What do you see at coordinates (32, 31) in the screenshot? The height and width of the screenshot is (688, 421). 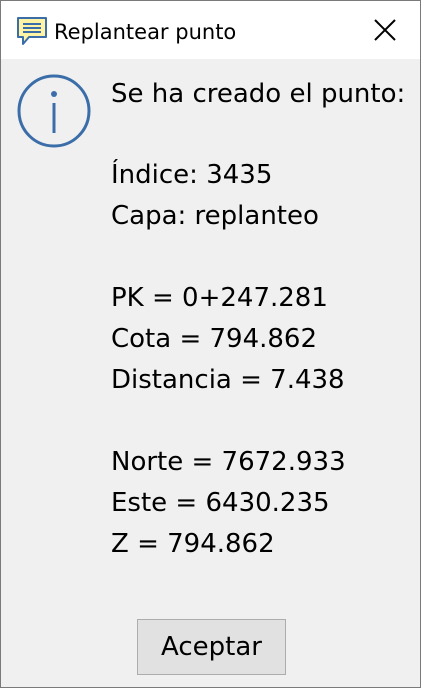 I see `message-icon` at bounding box center [32, 31].